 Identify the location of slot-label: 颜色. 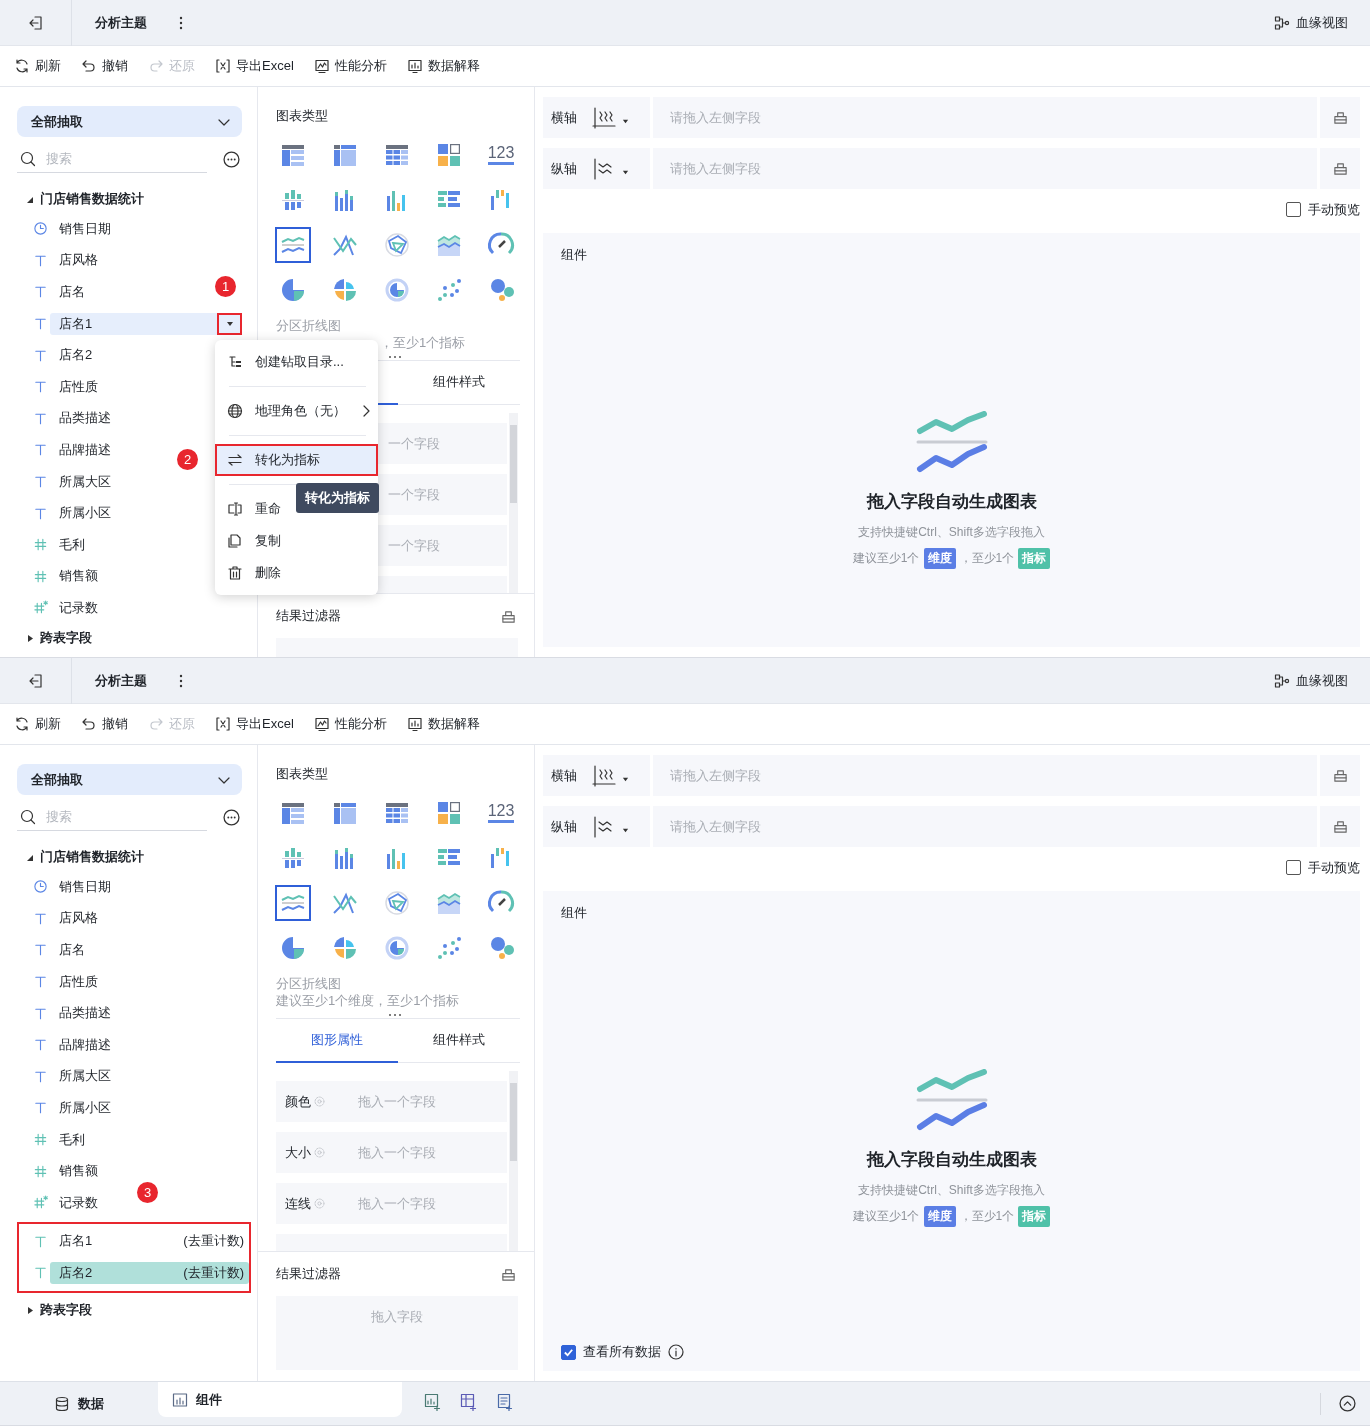
(298, 1101).